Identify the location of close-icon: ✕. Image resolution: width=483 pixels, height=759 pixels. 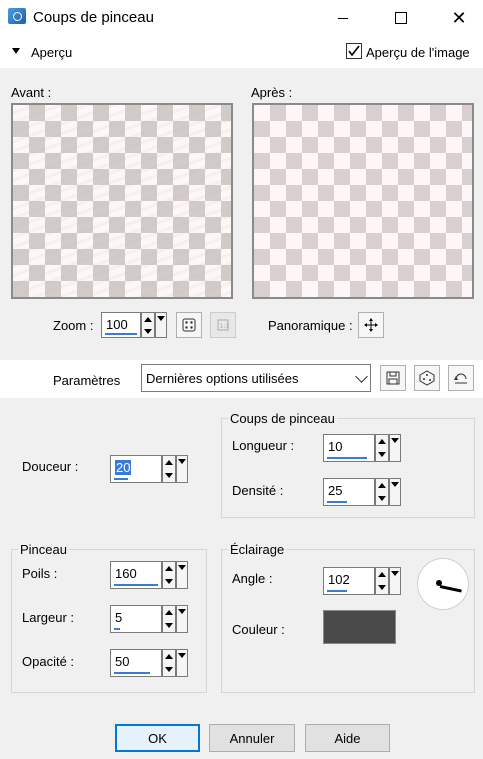
(459, 18).